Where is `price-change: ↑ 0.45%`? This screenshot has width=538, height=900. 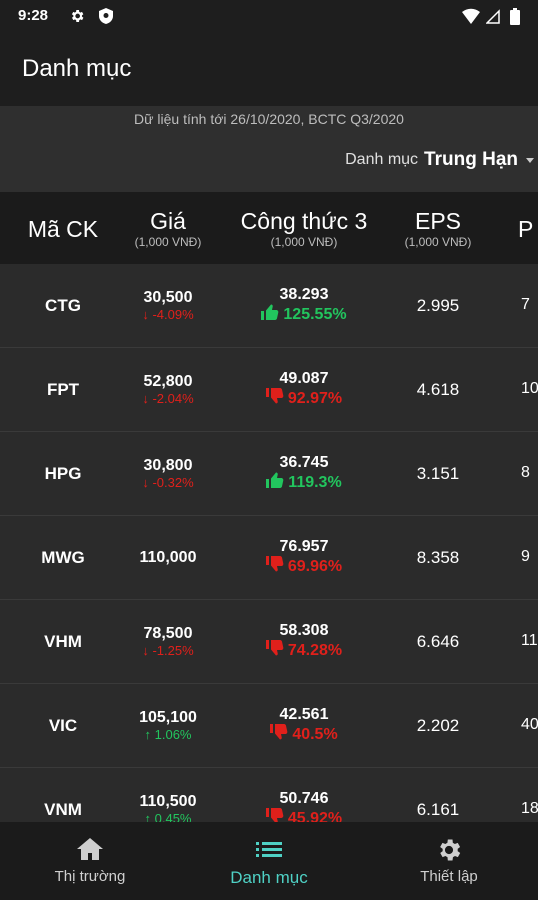
price-change: ↑ 0.45% is located at coordinates (168, 816).